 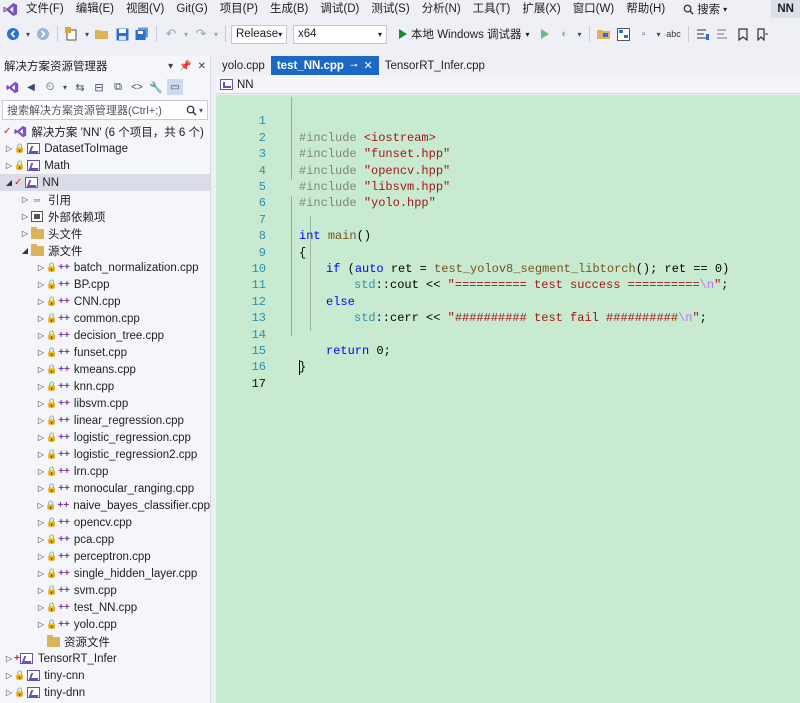 What do you see at coordinates (441, 9) in the screenshot?
I see `menu-item: 分析(N)` at bounding box center [441, 9].